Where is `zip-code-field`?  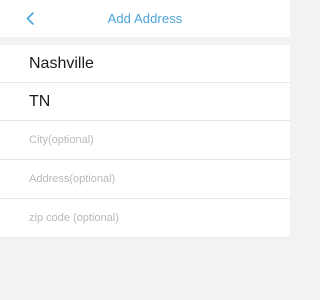 zip-code-field is located at coordinates (145, 218).